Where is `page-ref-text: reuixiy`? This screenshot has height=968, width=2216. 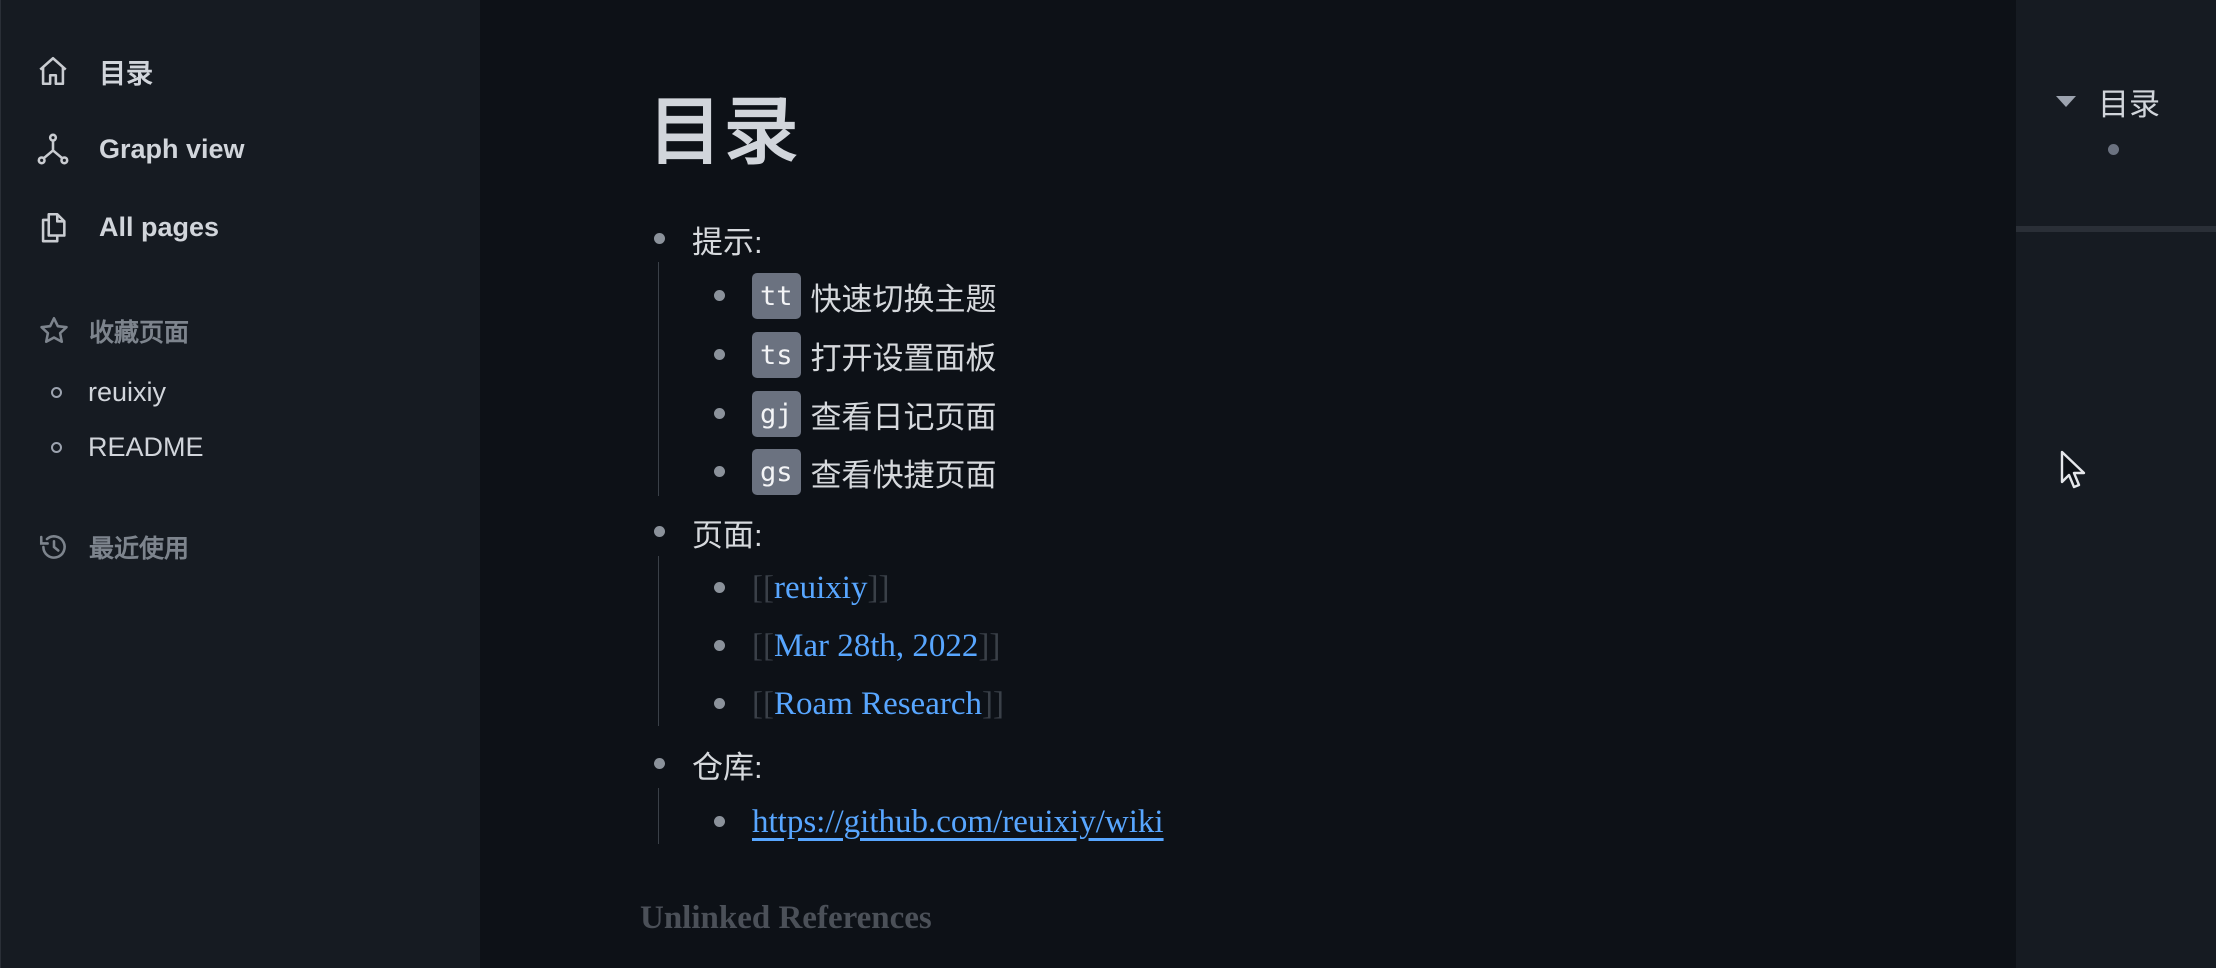
page-ref-text: reuixiy is located at coordinates (820, 587).